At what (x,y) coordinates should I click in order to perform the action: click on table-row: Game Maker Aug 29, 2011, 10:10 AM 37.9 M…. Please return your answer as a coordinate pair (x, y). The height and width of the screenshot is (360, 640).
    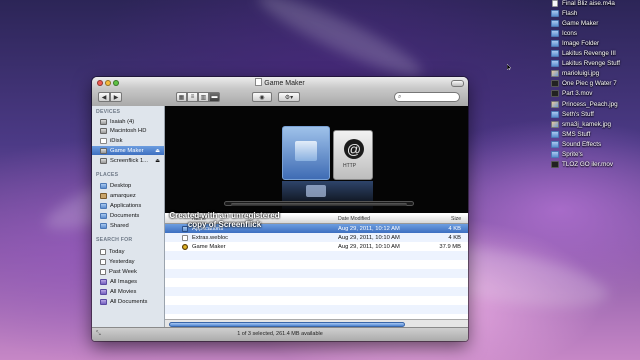
    Looking at the image, I should click on (316, 246).